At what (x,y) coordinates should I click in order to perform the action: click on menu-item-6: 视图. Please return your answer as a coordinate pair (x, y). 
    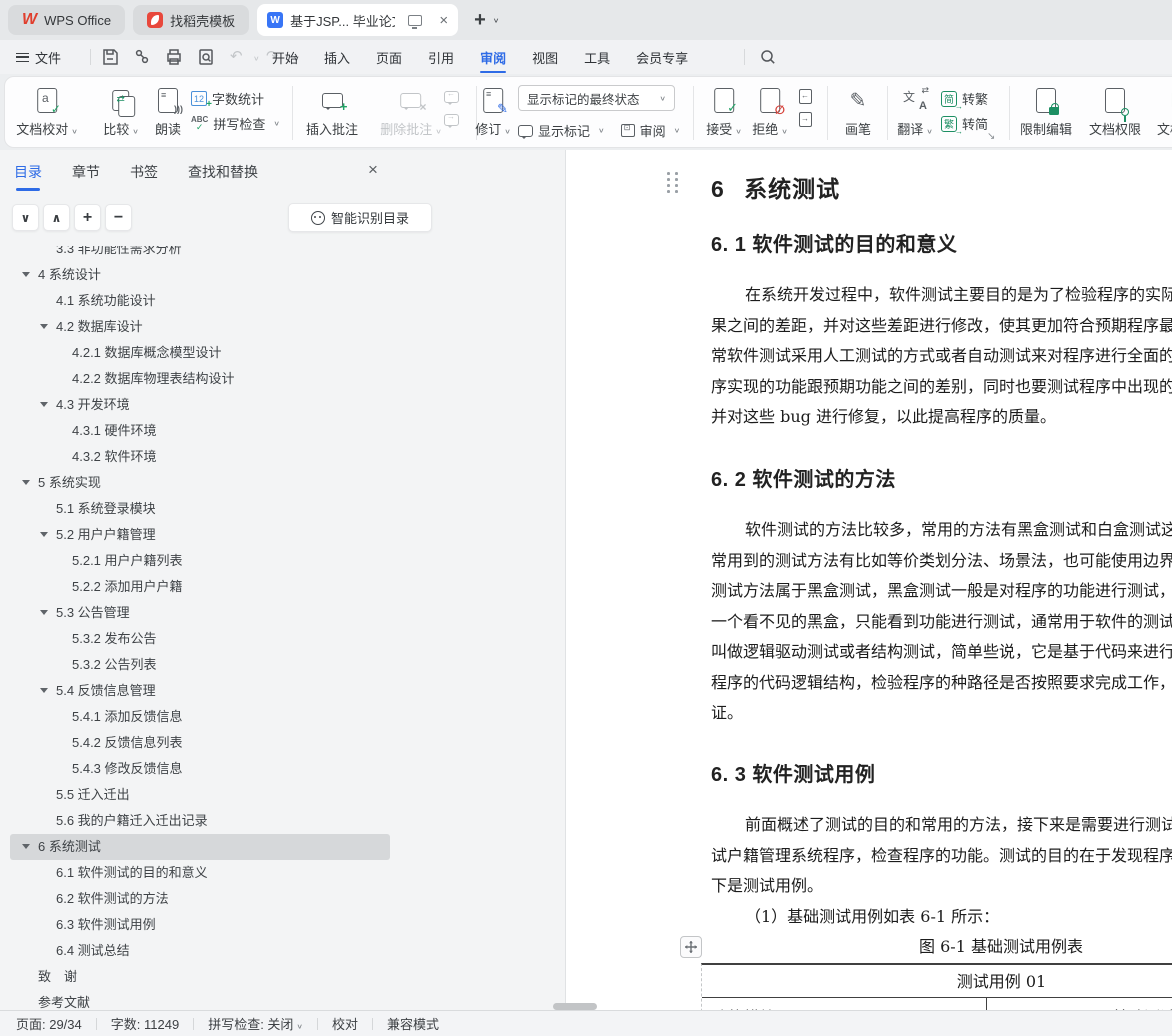
    Looking at the image, I should click on (545, 57).